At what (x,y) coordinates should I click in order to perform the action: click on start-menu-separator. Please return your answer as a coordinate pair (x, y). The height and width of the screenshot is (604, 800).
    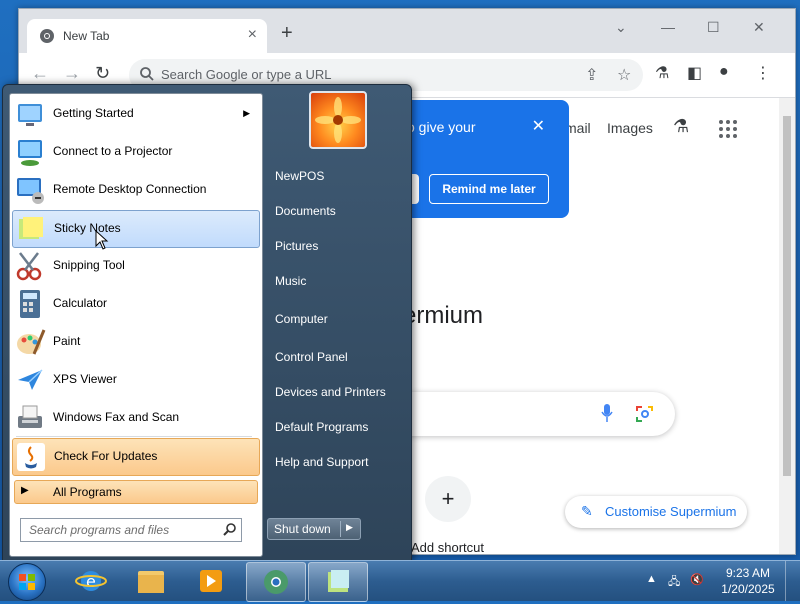
    Looking at the image, I should click on (134, 436).